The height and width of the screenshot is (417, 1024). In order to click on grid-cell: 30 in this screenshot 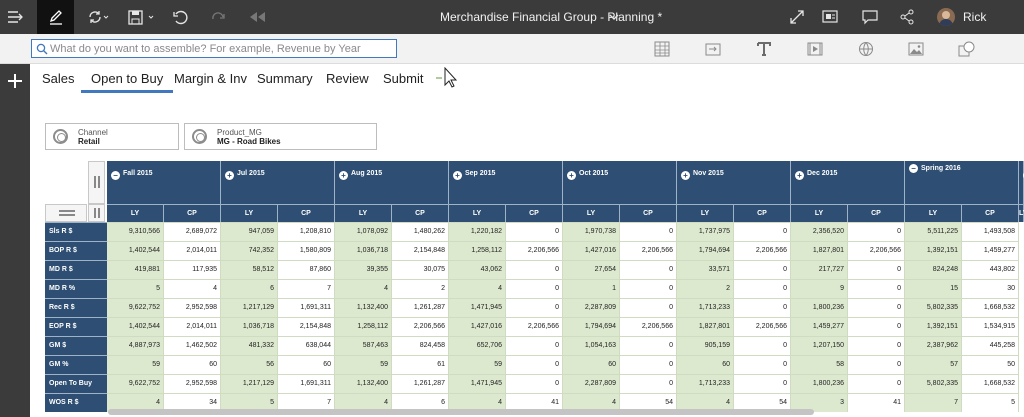, I will do `click(990, 288)`.